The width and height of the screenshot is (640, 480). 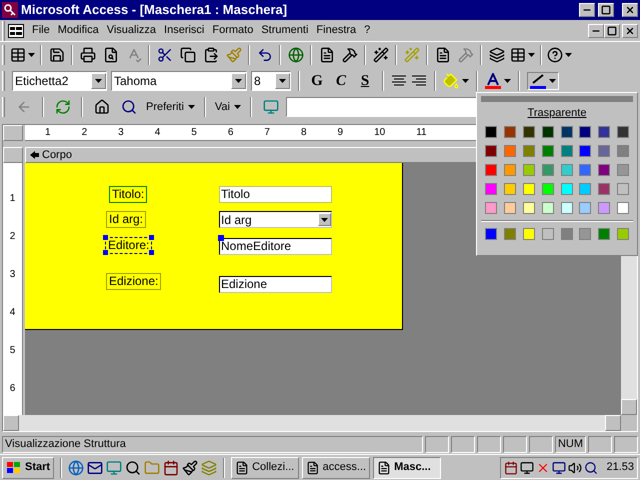 What do you see at coordinates (303, 132) in the screenshot?
I see `ruler-number: 8` at bounding box center [303, 132].